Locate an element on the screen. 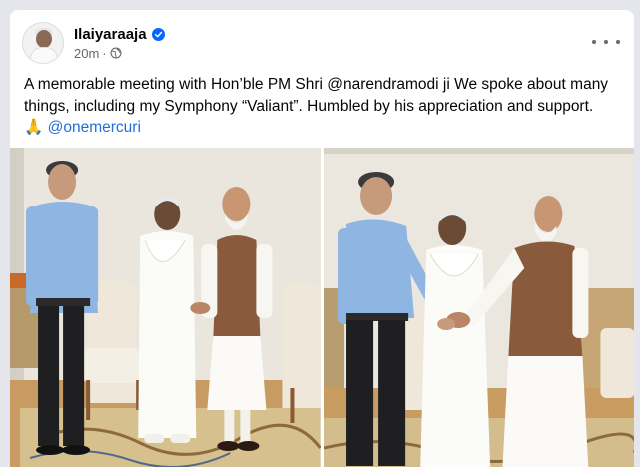 The height and width of the screenshot is (467, 640). folded-hands-emoji: 🙏 is located at coordinates (34, 127).